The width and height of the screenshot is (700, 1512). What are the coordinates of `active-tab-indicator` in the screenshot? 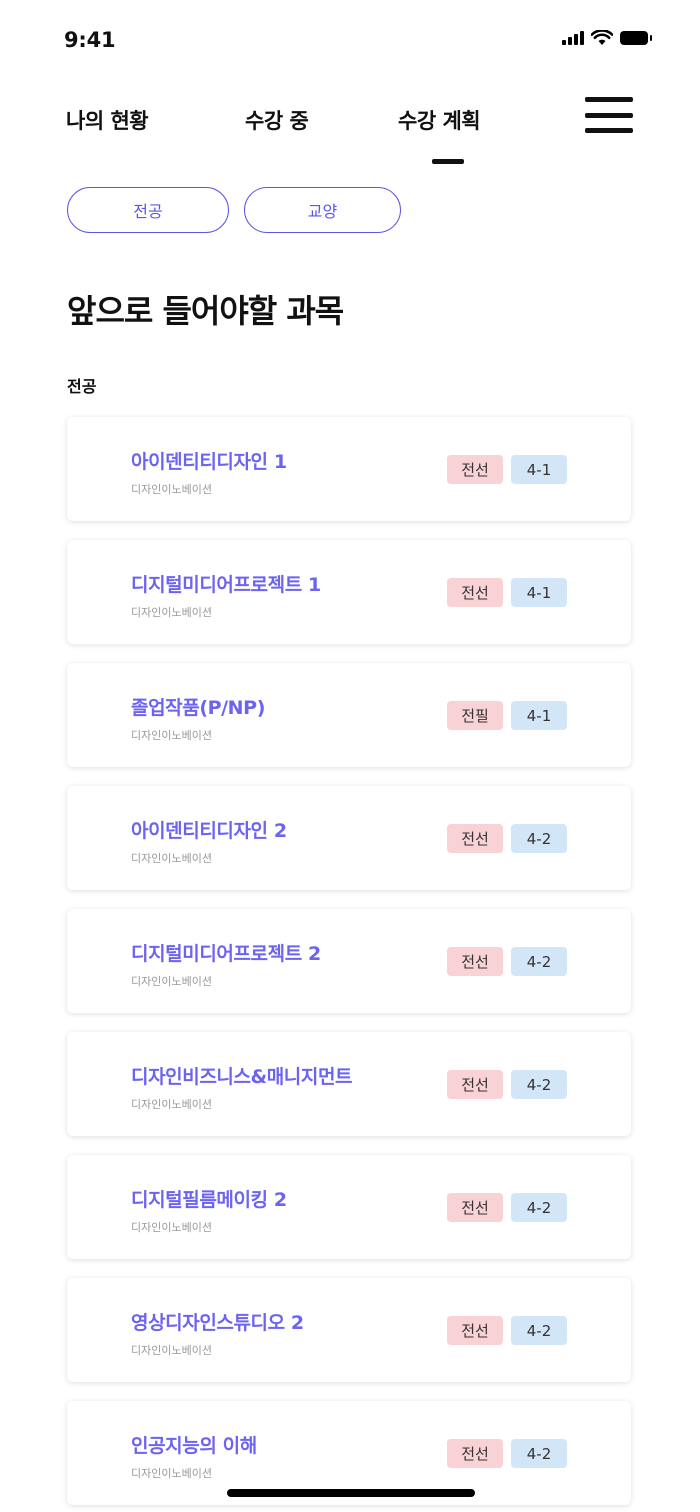 It's located at (448, 161).